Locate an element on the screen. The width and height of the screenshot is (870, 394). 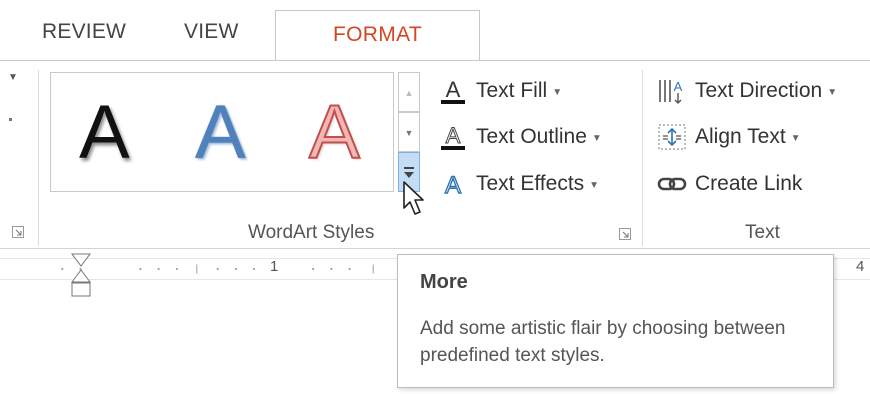
create-link-label: Create Link is located at coordinates (749, 183).